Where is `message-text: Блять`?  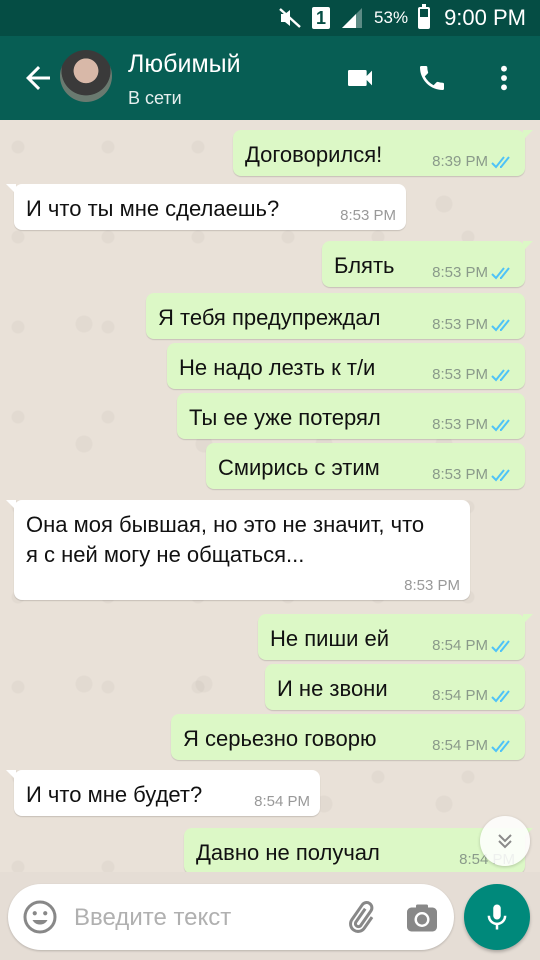 message-text: Блять is located at coordinates (364, 265).